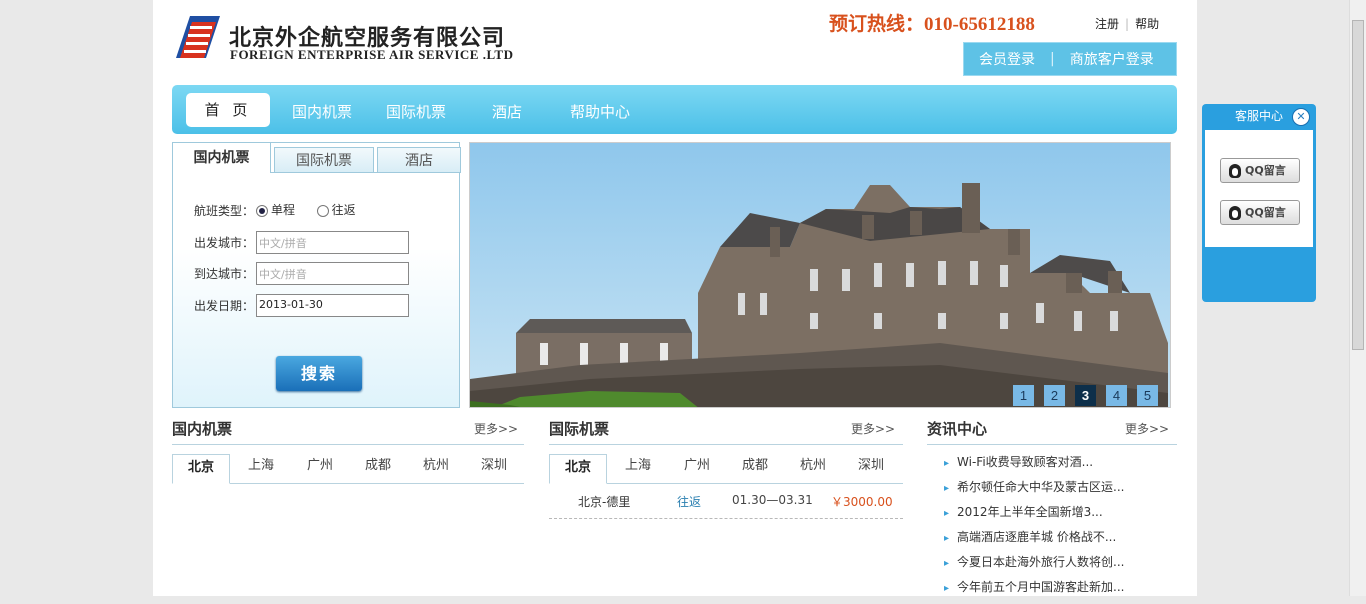 Image resolution: width=1366 pixels, height=604 pixels. What do you see at coordinates (697, 466) in the screenshot?
I see `international-city-tab: 广州` at bounding box center [697, 466].